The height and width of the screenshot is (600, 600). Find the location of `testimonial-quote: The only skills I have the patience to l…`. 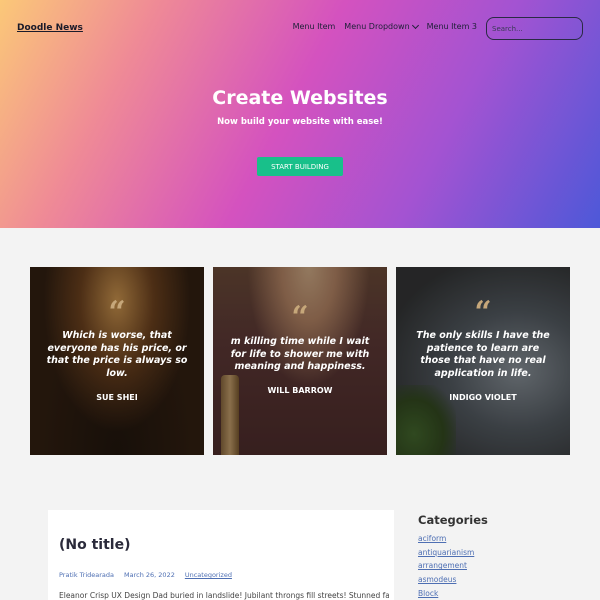

testimonial-quote: The only skills I have the patience to l… is located at coordinates (483, 354).